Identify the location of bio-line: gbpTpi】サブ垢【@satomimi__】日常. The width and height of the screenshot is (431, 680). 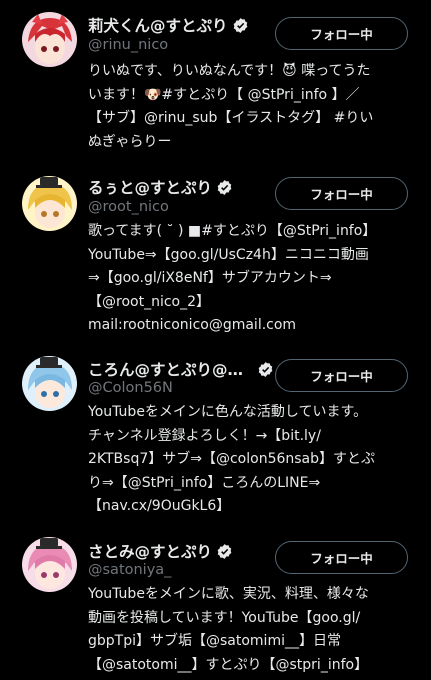
(214, 641).